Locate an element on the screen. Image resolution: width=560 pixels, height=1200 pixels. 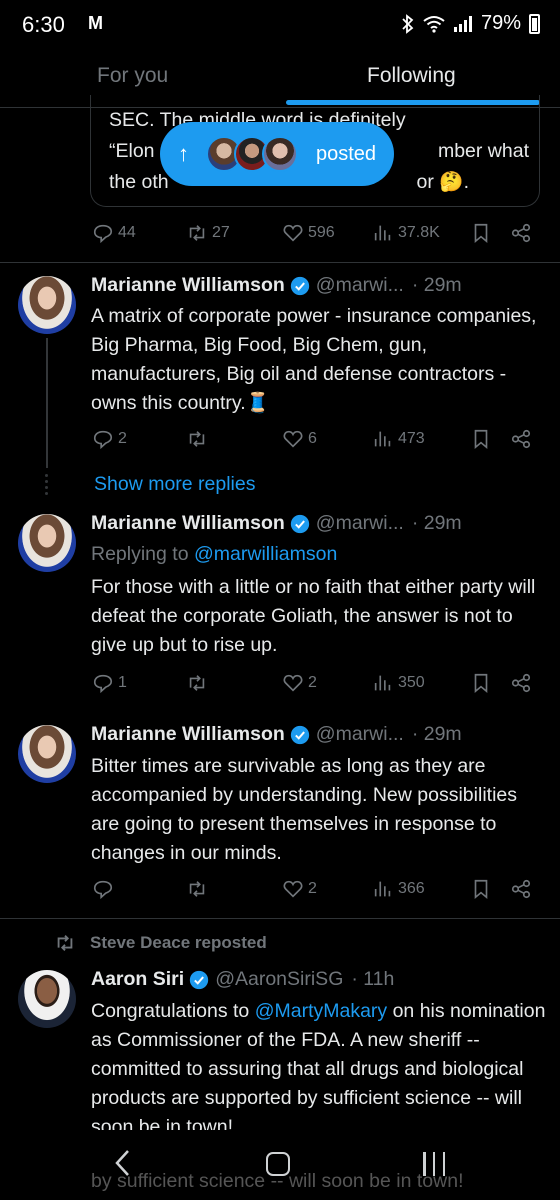
reply-button: 1 is located at coordinates (109, 683).